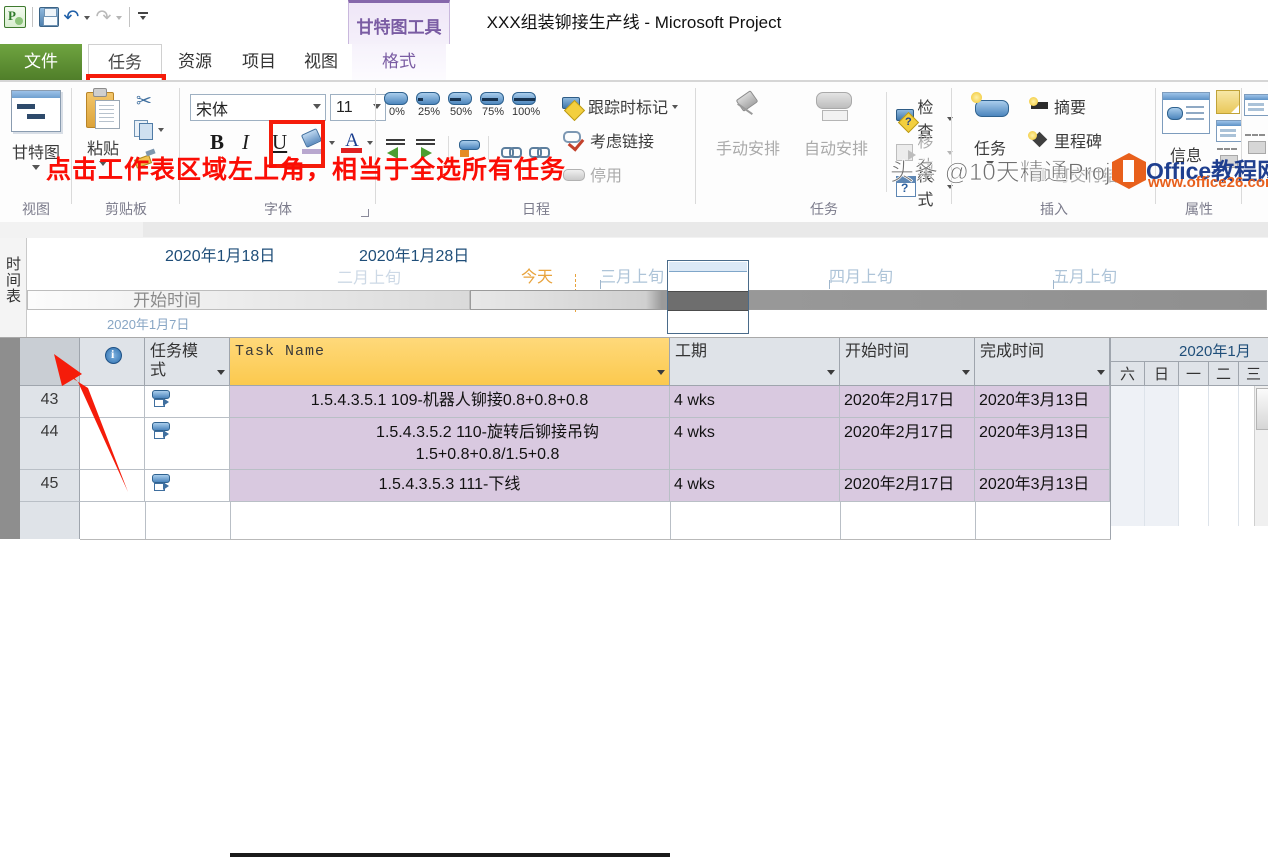 The height and width of the screenshot is (857, 1268). What do you see at coordinates (148, 324) in the screenshot?
I see `timeline-start-date: 2020年1月7日` at bounding box center [148, 324].